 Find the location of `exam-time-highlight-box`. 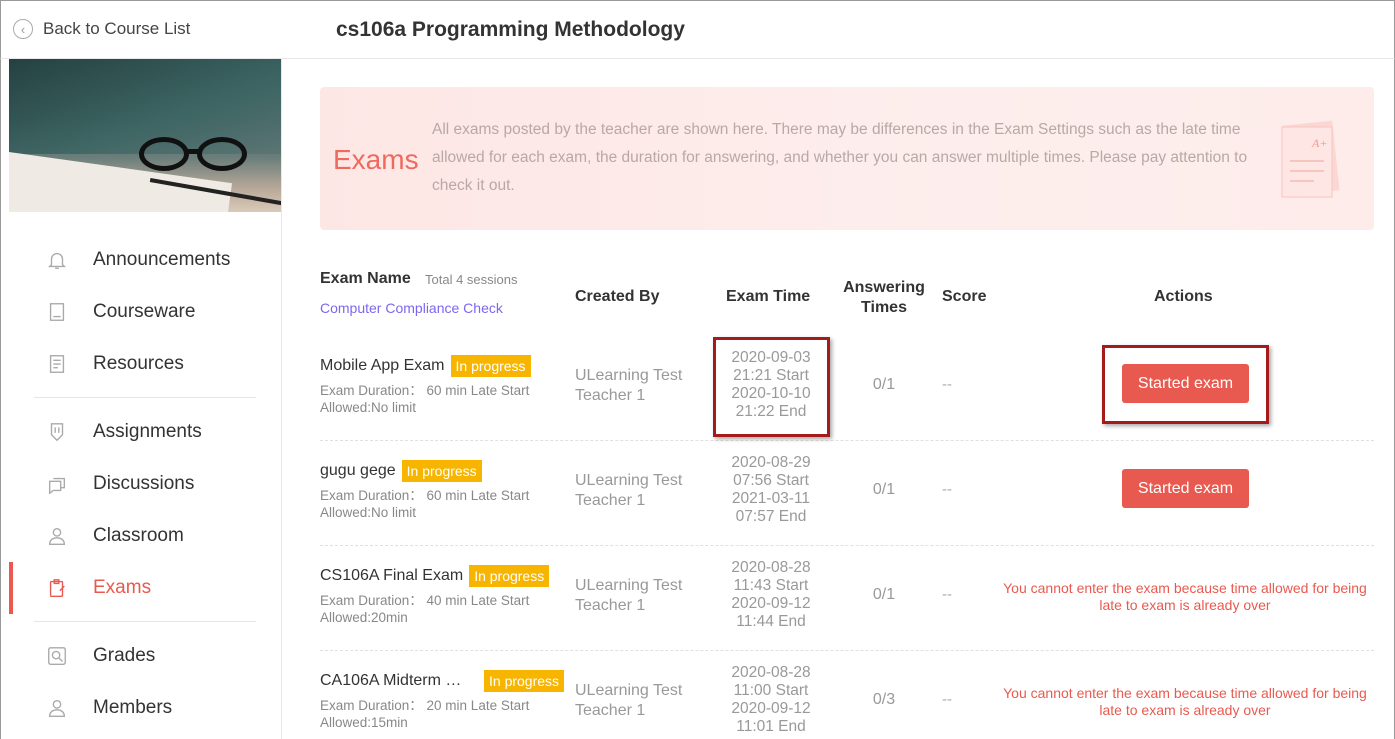

exam-time-highlight-box is located at coordinates (771, 387).